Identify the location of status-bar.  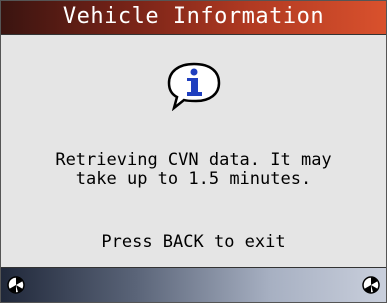
(193, 284).